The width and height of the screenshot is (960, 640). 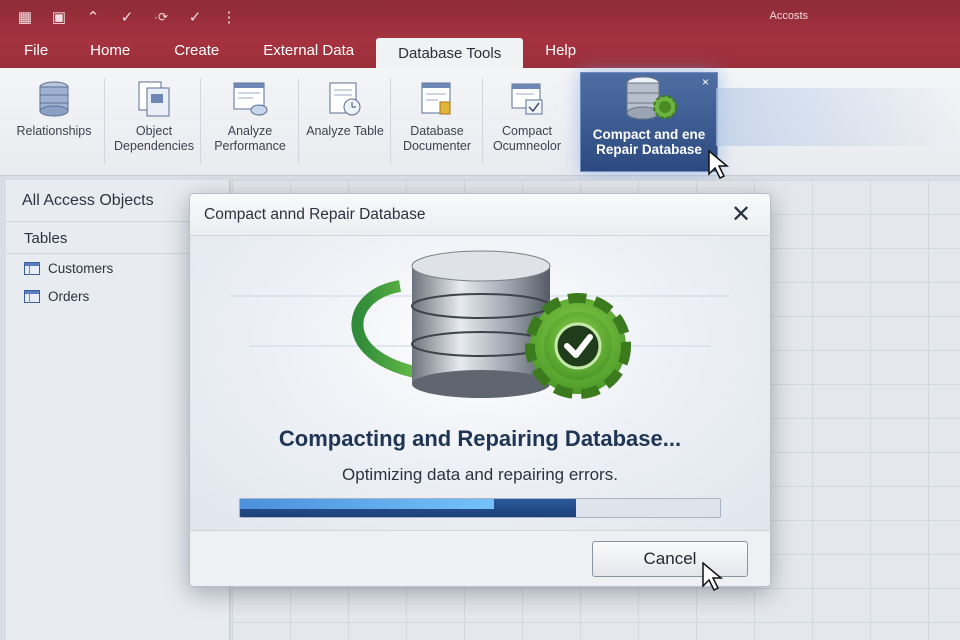 I want to click on undo-icon: ⌃, so click(x=93, y=17).